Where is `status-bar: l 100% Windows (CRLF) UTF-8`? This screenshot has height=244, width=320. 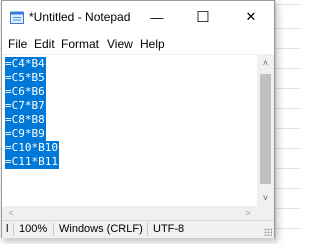 status-bar: l 100% Windows (CRLF) UTF-8 is located at coordinates (138, 229).